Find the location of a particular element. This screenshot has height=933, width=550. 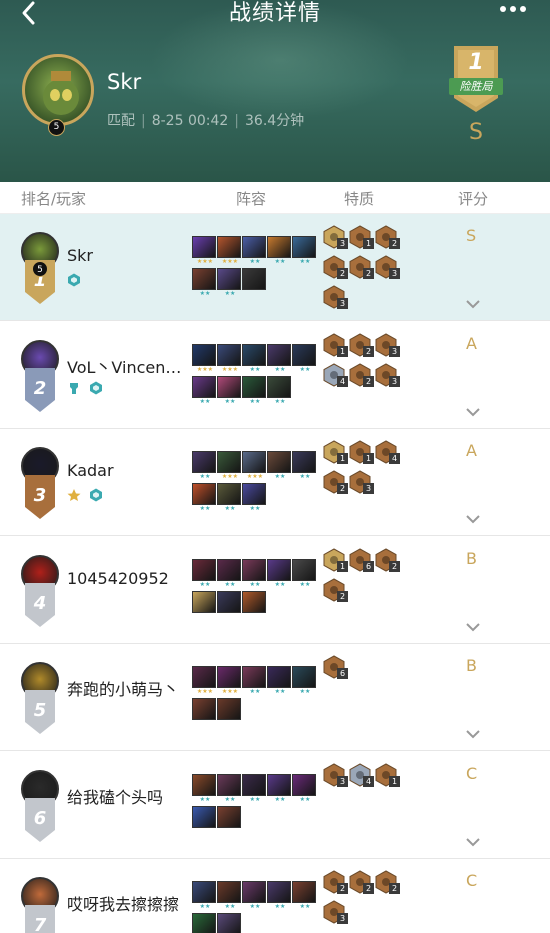

player-name: 1045420952 is located at coordinates (129, 578).